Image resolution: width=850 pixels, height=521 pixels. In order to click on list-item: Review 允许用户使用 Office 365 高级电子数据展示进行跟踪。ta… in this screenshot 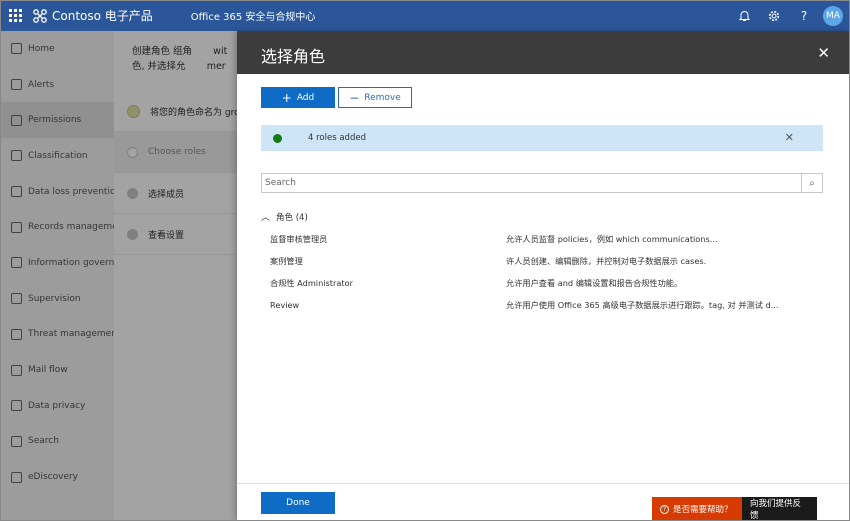, I will do `click(546, 305)`.